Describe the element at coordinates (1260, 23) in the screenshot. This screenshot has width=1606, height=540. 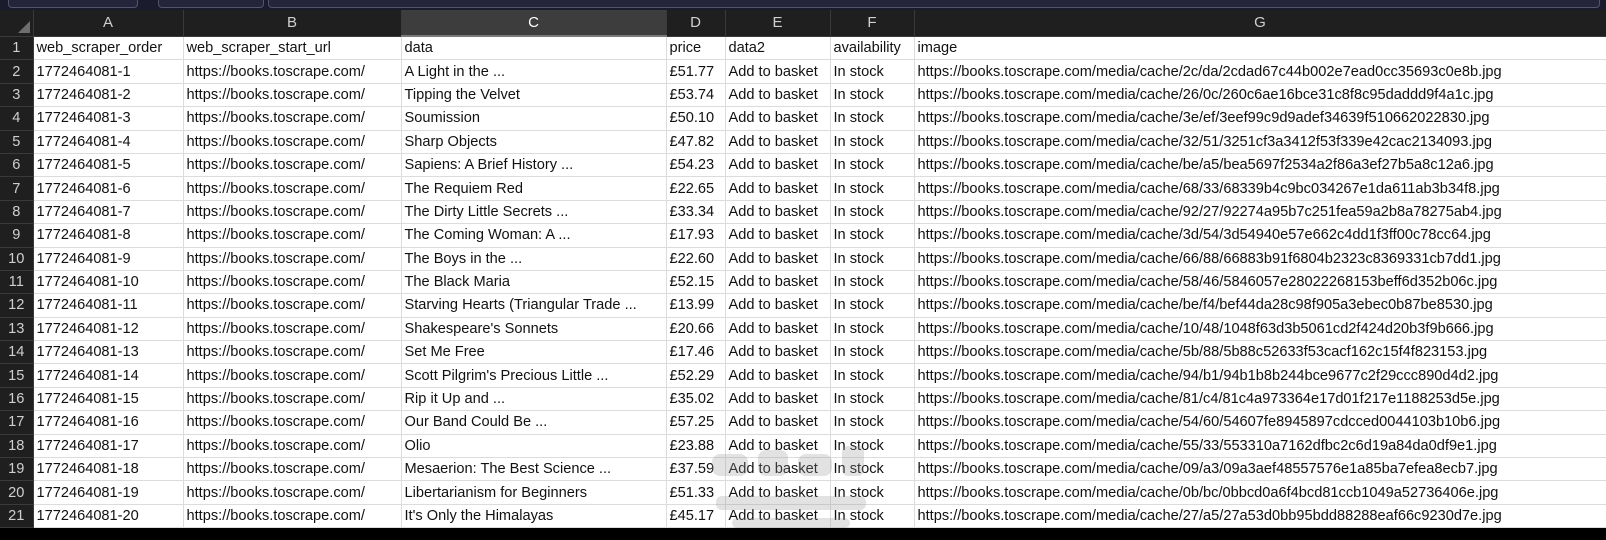
I see `column-header-g: G` at that location.